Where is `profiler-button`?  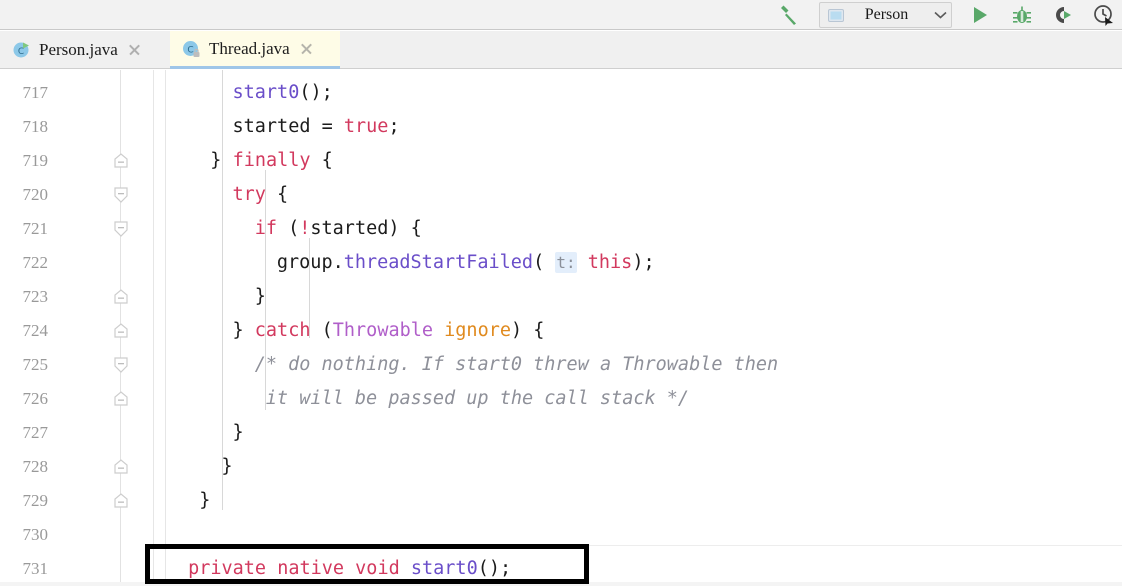
profiler-button is located at coordinates (1104, 15).